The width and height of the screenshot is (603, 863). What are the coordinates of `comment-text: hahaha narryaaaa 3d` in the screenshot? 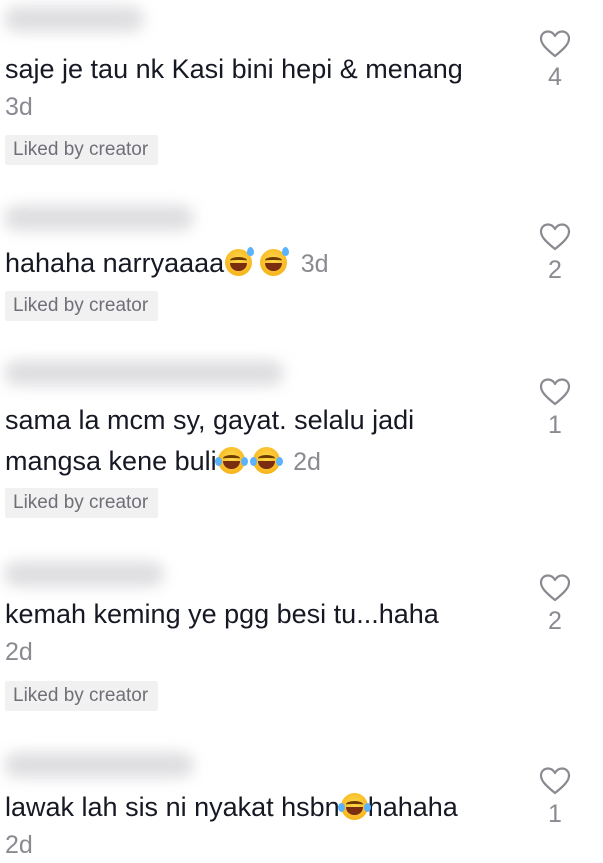 It's located at (264, 264).